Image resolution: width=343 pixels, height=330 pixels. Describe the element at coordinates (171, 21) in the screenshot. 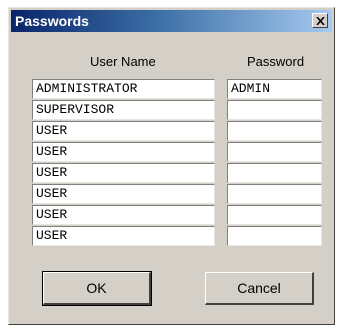

I see `title-bar: Passwords` at that location.